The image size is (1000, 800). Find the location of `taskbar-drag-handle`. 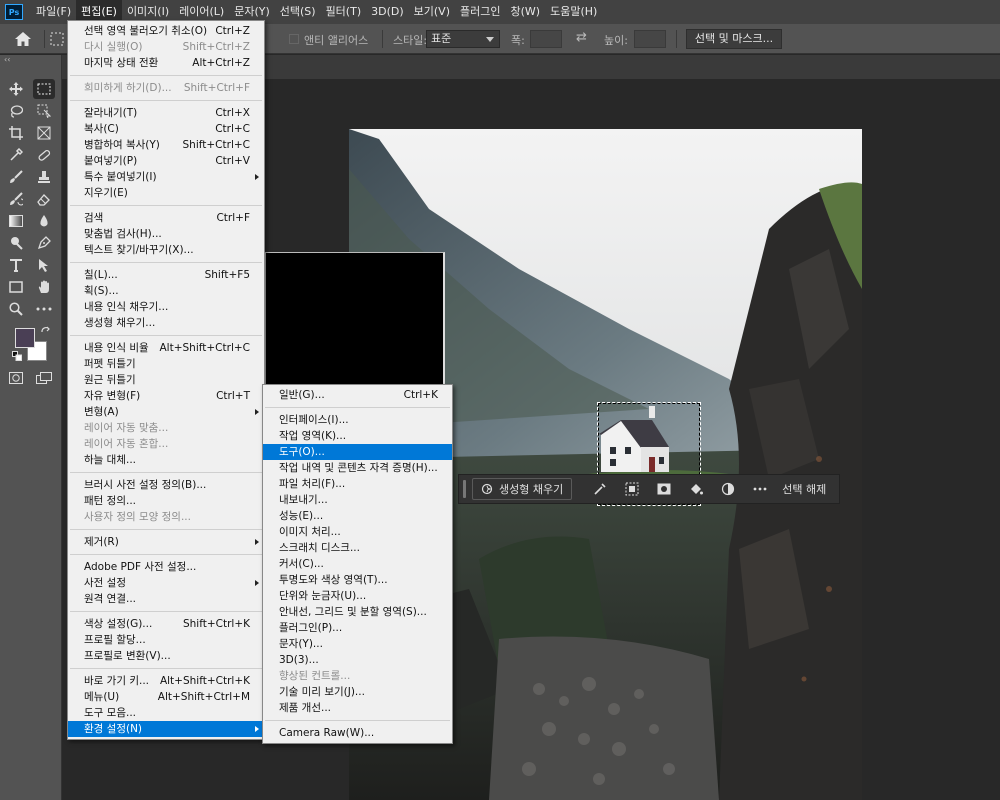

taskbar-drag-handle is located at coordinates (464, 489).